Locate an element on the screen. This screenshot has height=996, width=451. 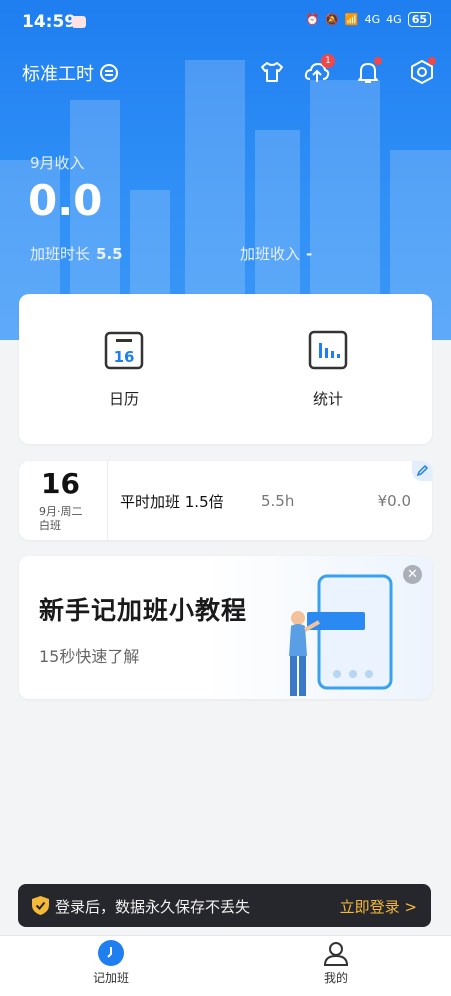
overtime-record-card: 16 9月·周二 白班 平时加班 1.5倍 5.5h ¥0.0 is located at coordinates (225, 500).